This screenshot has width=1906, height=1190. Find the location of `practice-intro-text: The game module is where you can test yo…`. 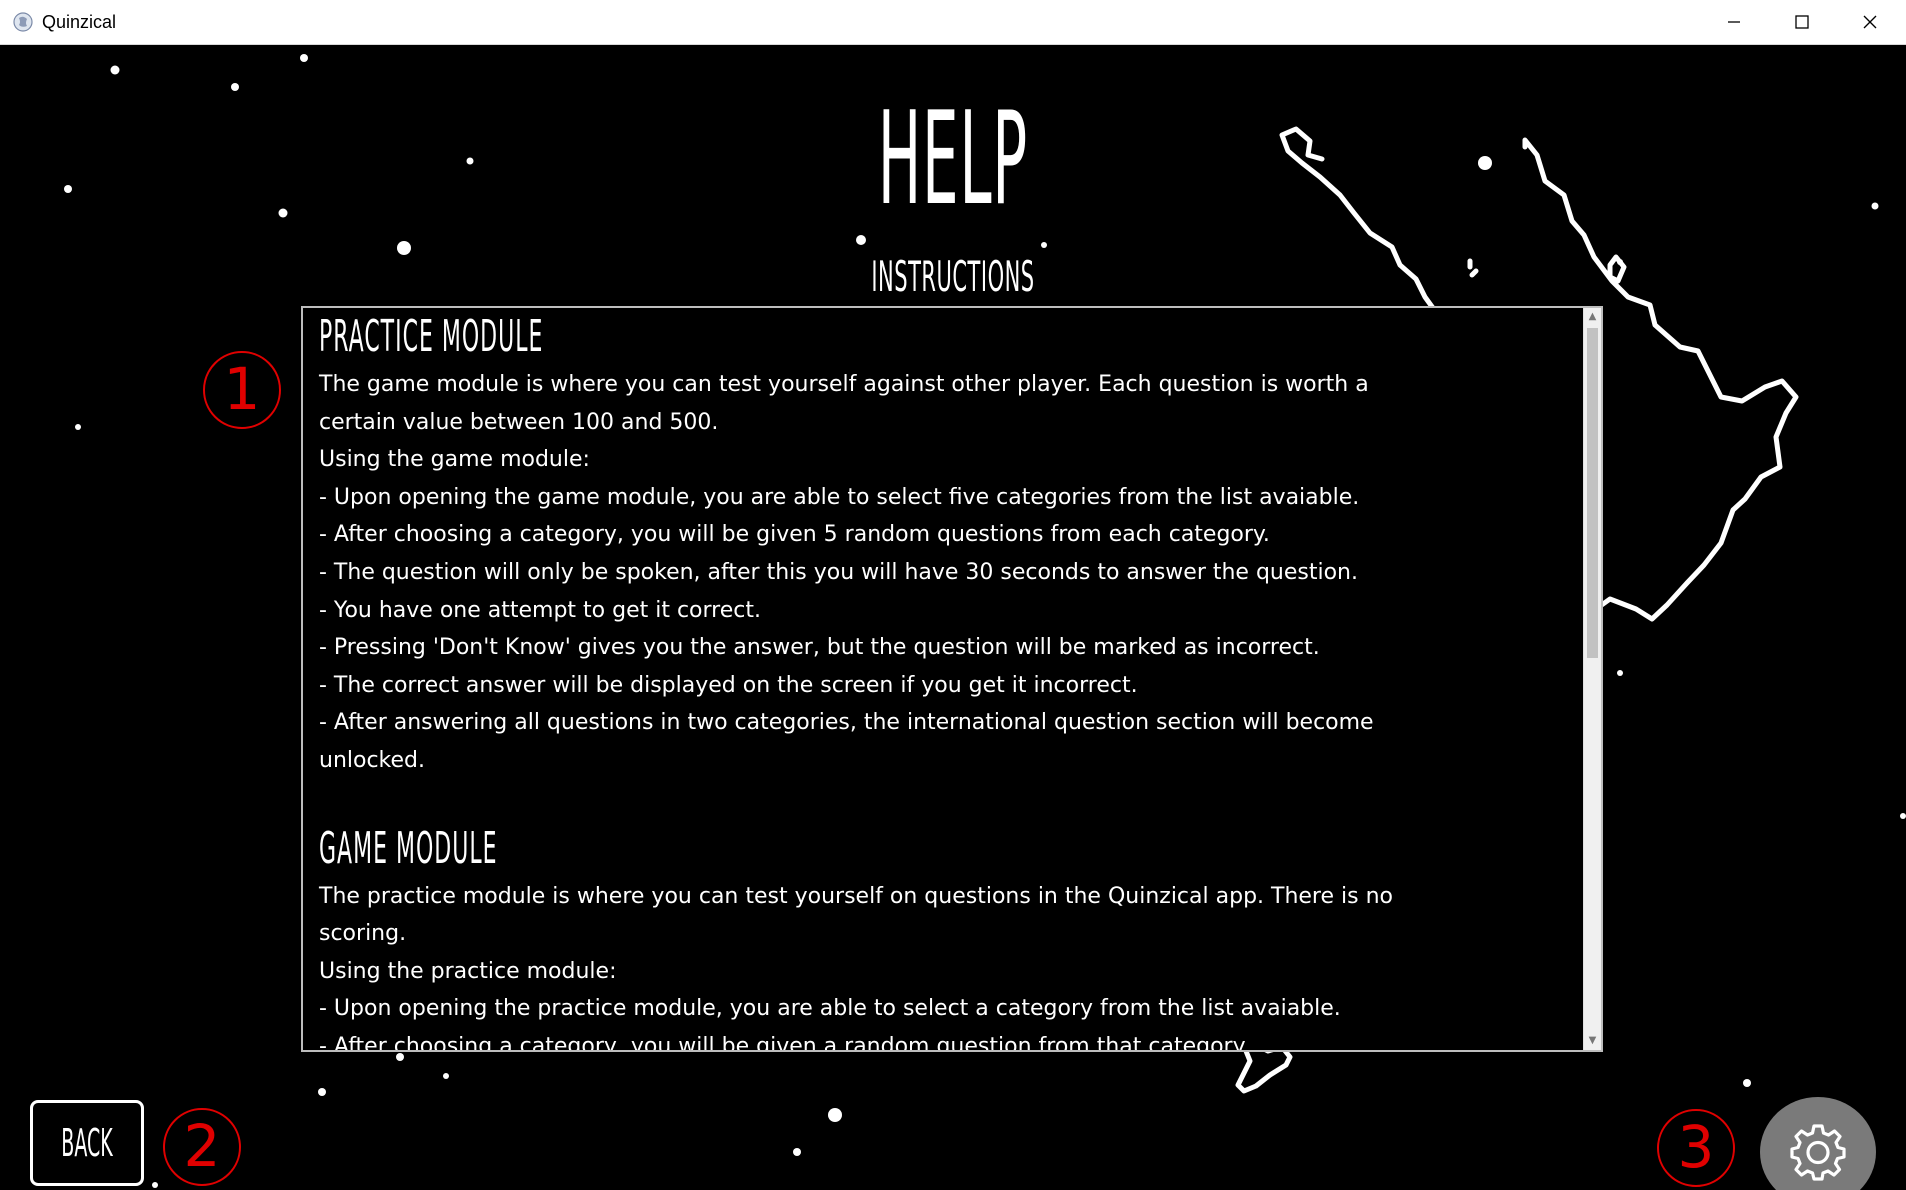

practice-intro-text: The game module is where you can test yo… is located at coordinates (844, 403).